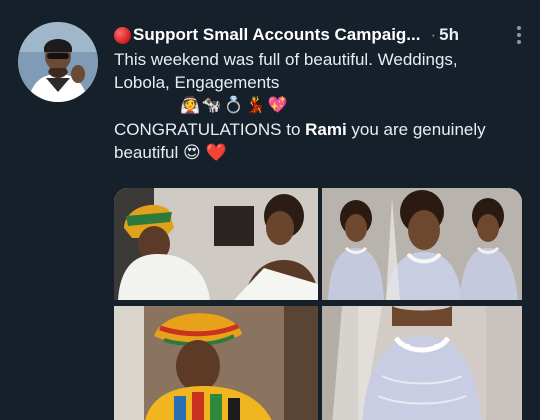 Image resolution: width=540 pixels, height=420 pixels. I want to click on congrats-prefix: CONGRATULATIONS to, so click(210, 129).